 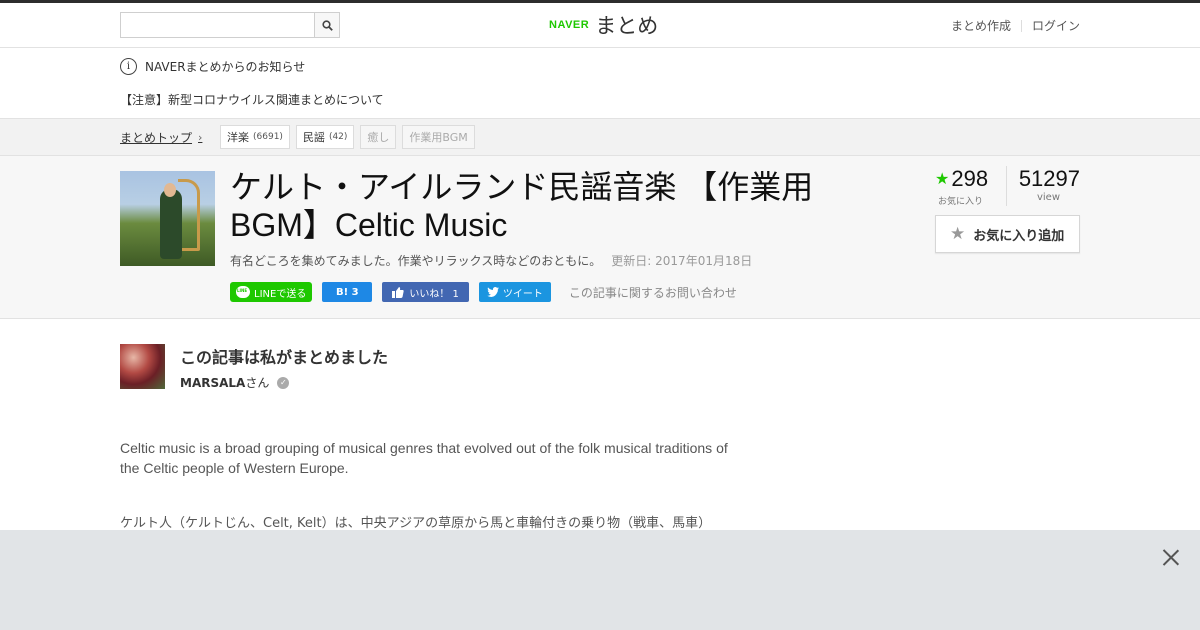 I want to click on breadcrumb-top-label: まとめトップ, so click(x=156, y=138).